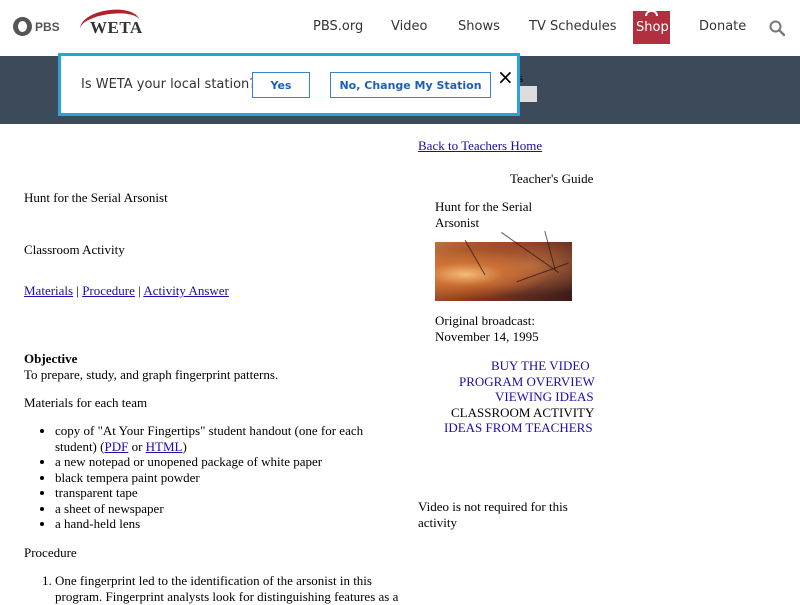 The width and height of the screenshot is (800, 605). Describe the element at coordinates (651, 13) in the screenshot. I see `gift-bow-icon` at that location.